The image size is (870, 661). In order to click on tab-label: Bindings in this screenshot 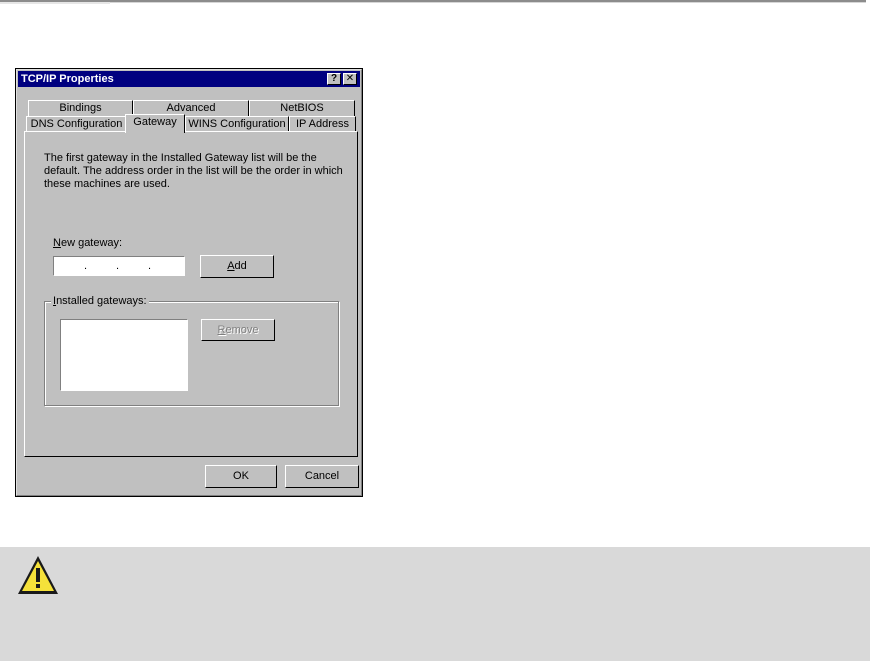, I will do `click(80, 108)`.